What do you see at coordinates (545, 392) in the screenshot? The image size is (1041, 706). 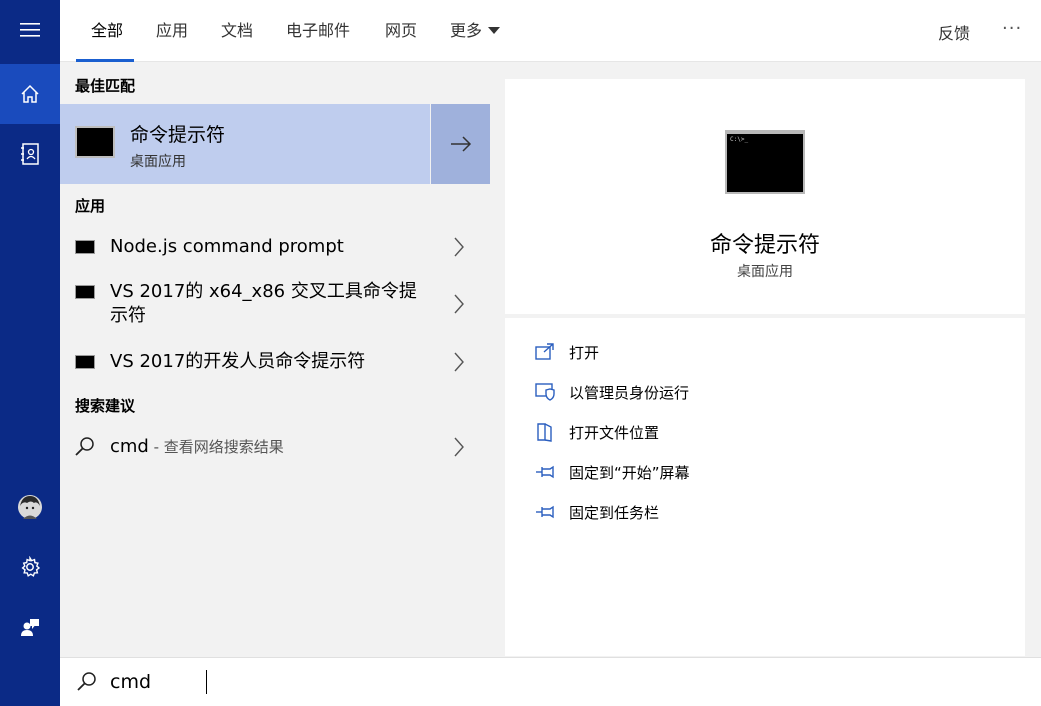 I see `shield-icon` at bounding box center [545, 392].